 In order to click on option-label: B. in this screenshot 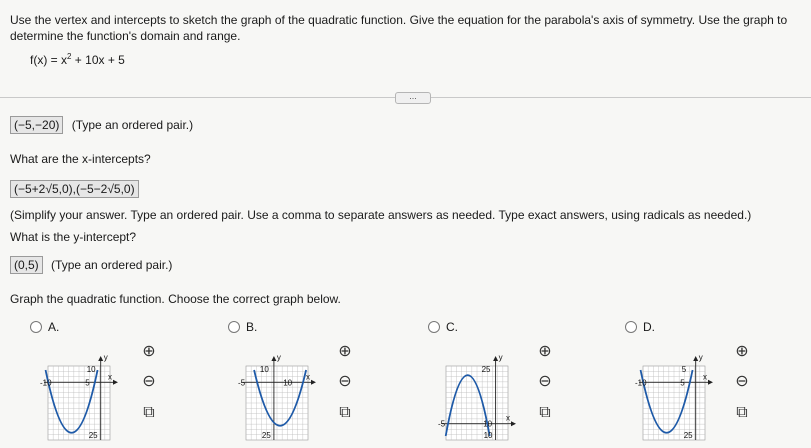, I will do `click(252, 327)`.